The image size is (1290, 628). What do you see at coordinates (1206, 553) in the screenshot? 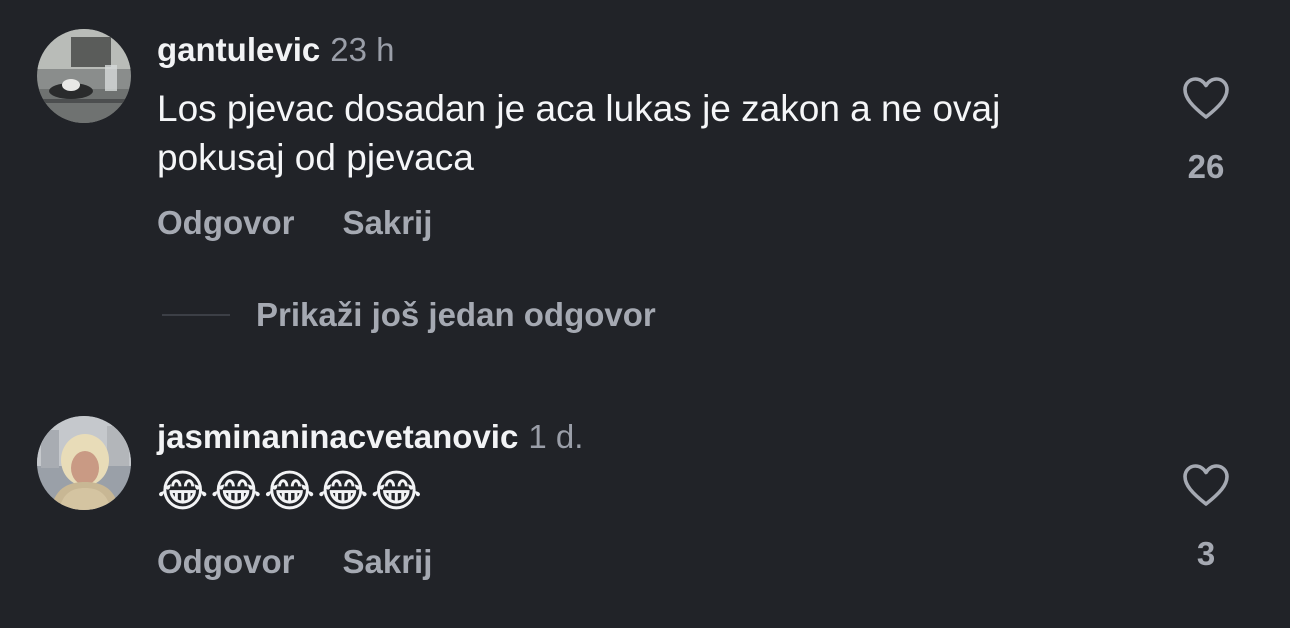
I see `like-count: 3` at bounding box center [1206, 553].